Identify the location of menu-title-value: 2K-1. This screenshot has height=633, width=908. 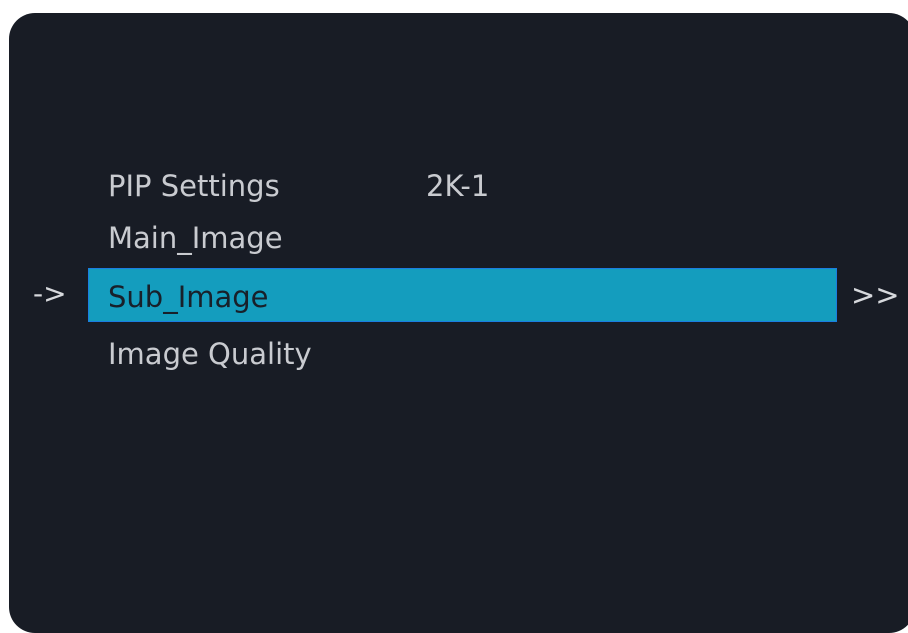
(458, 186).